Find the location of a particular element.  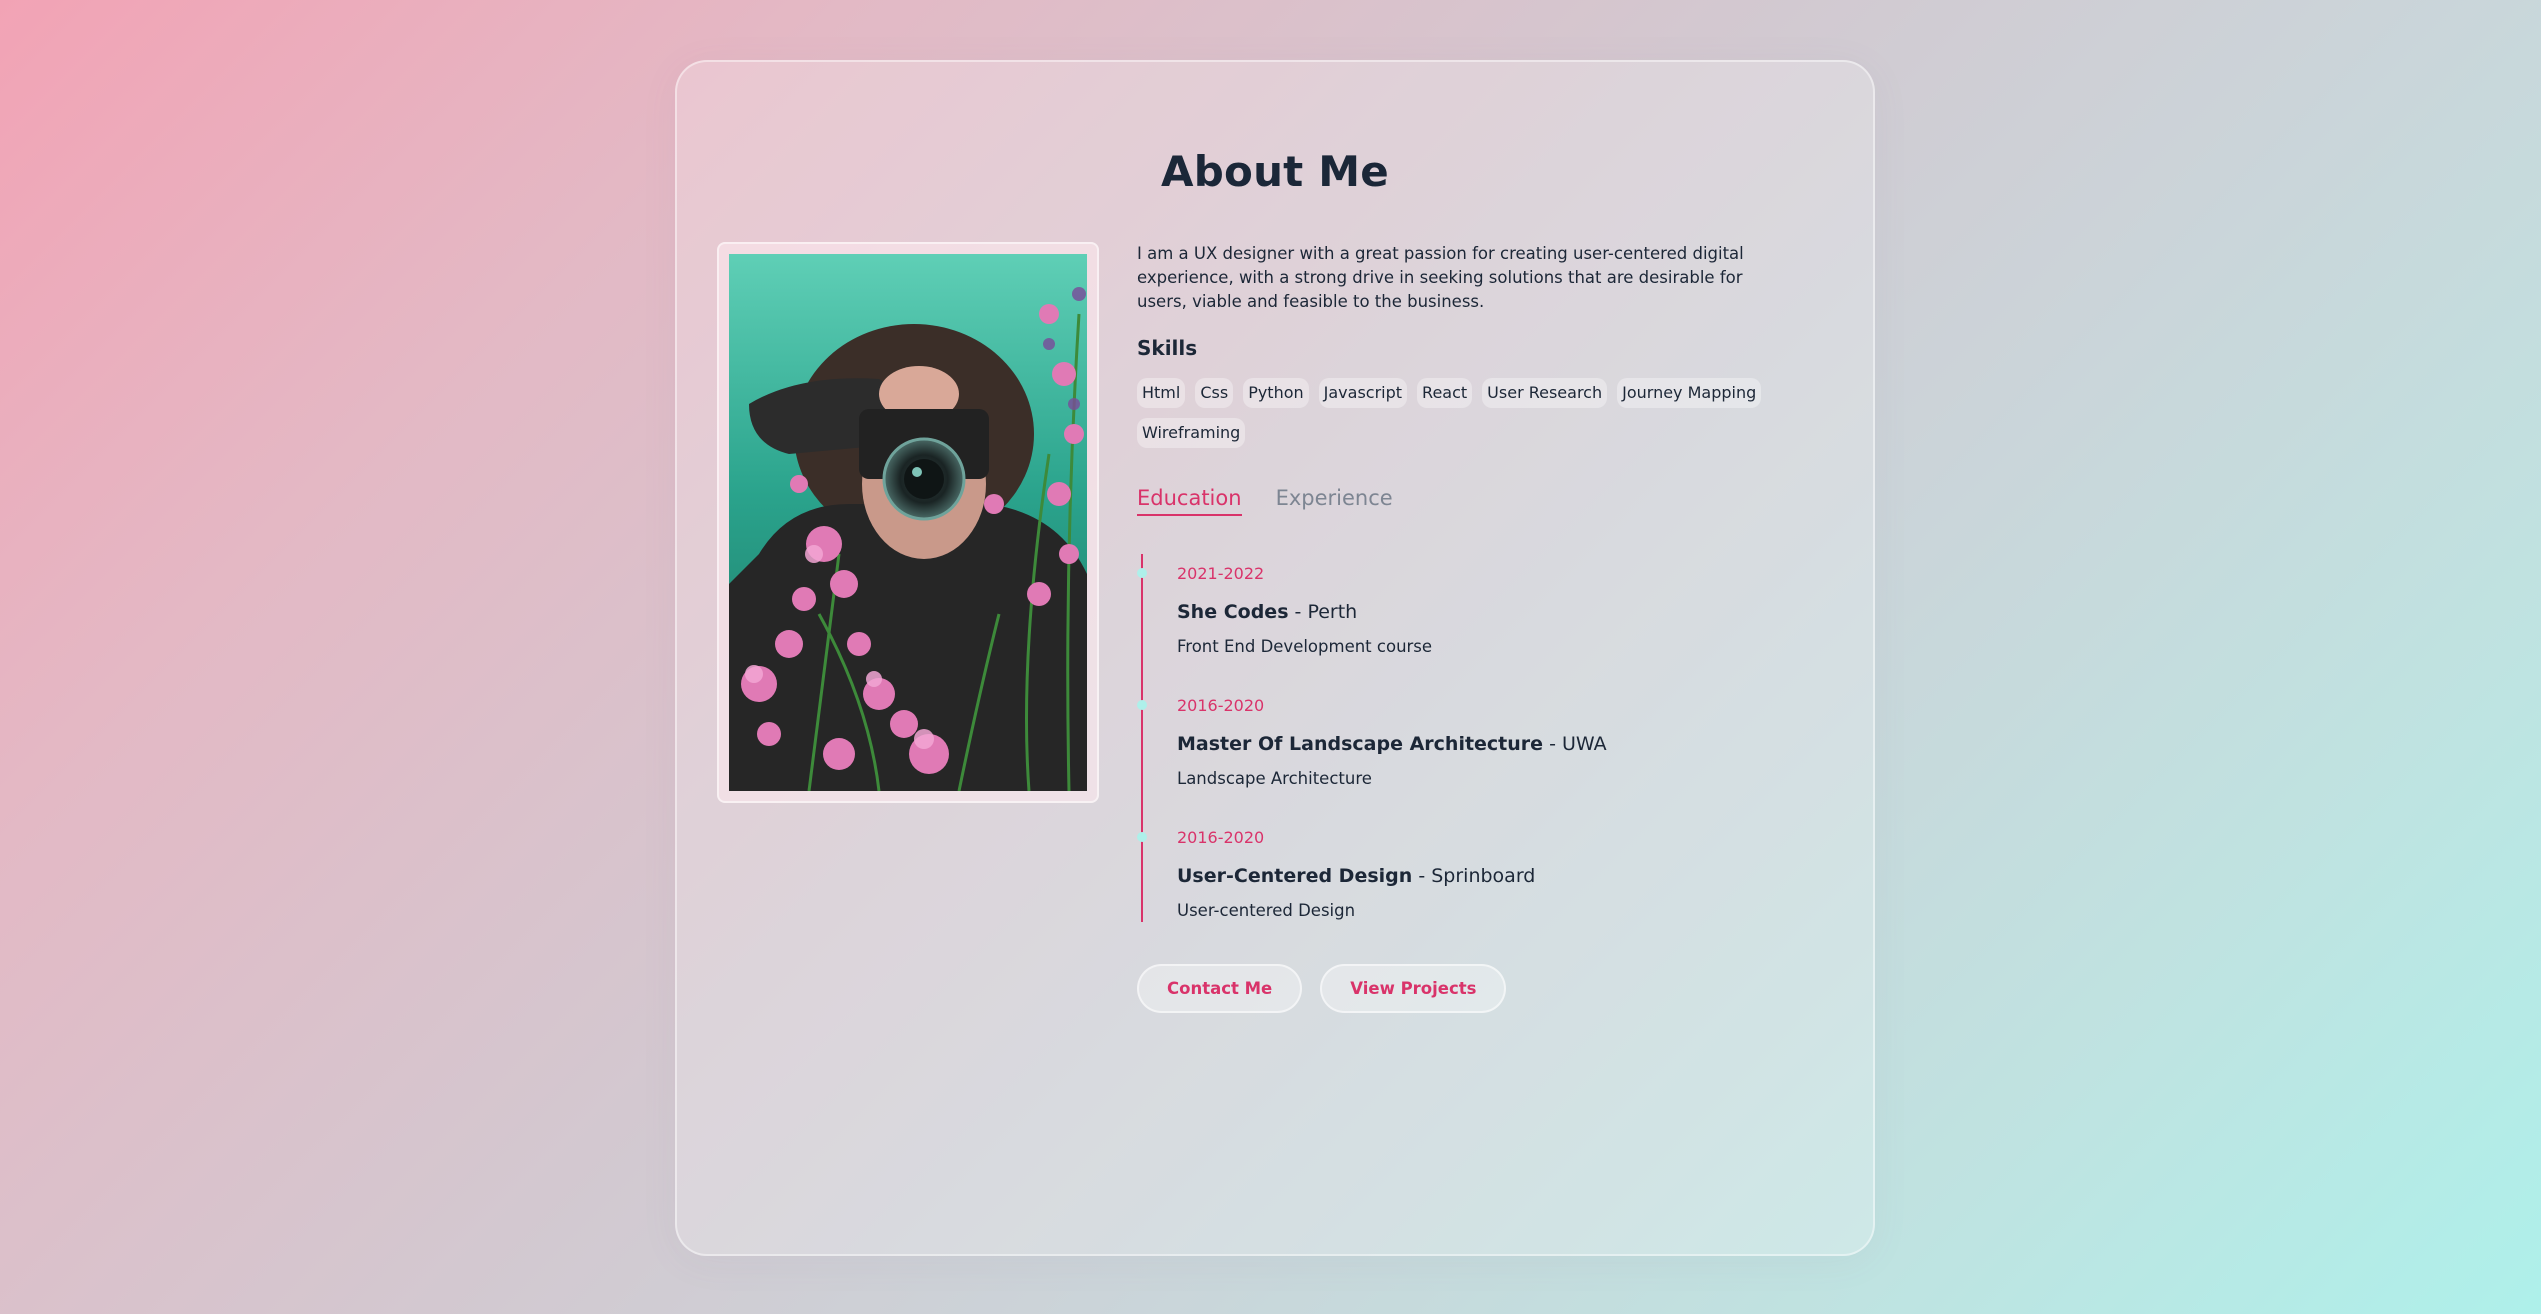

skill-chip: React is located at coordinates (1445, 393).